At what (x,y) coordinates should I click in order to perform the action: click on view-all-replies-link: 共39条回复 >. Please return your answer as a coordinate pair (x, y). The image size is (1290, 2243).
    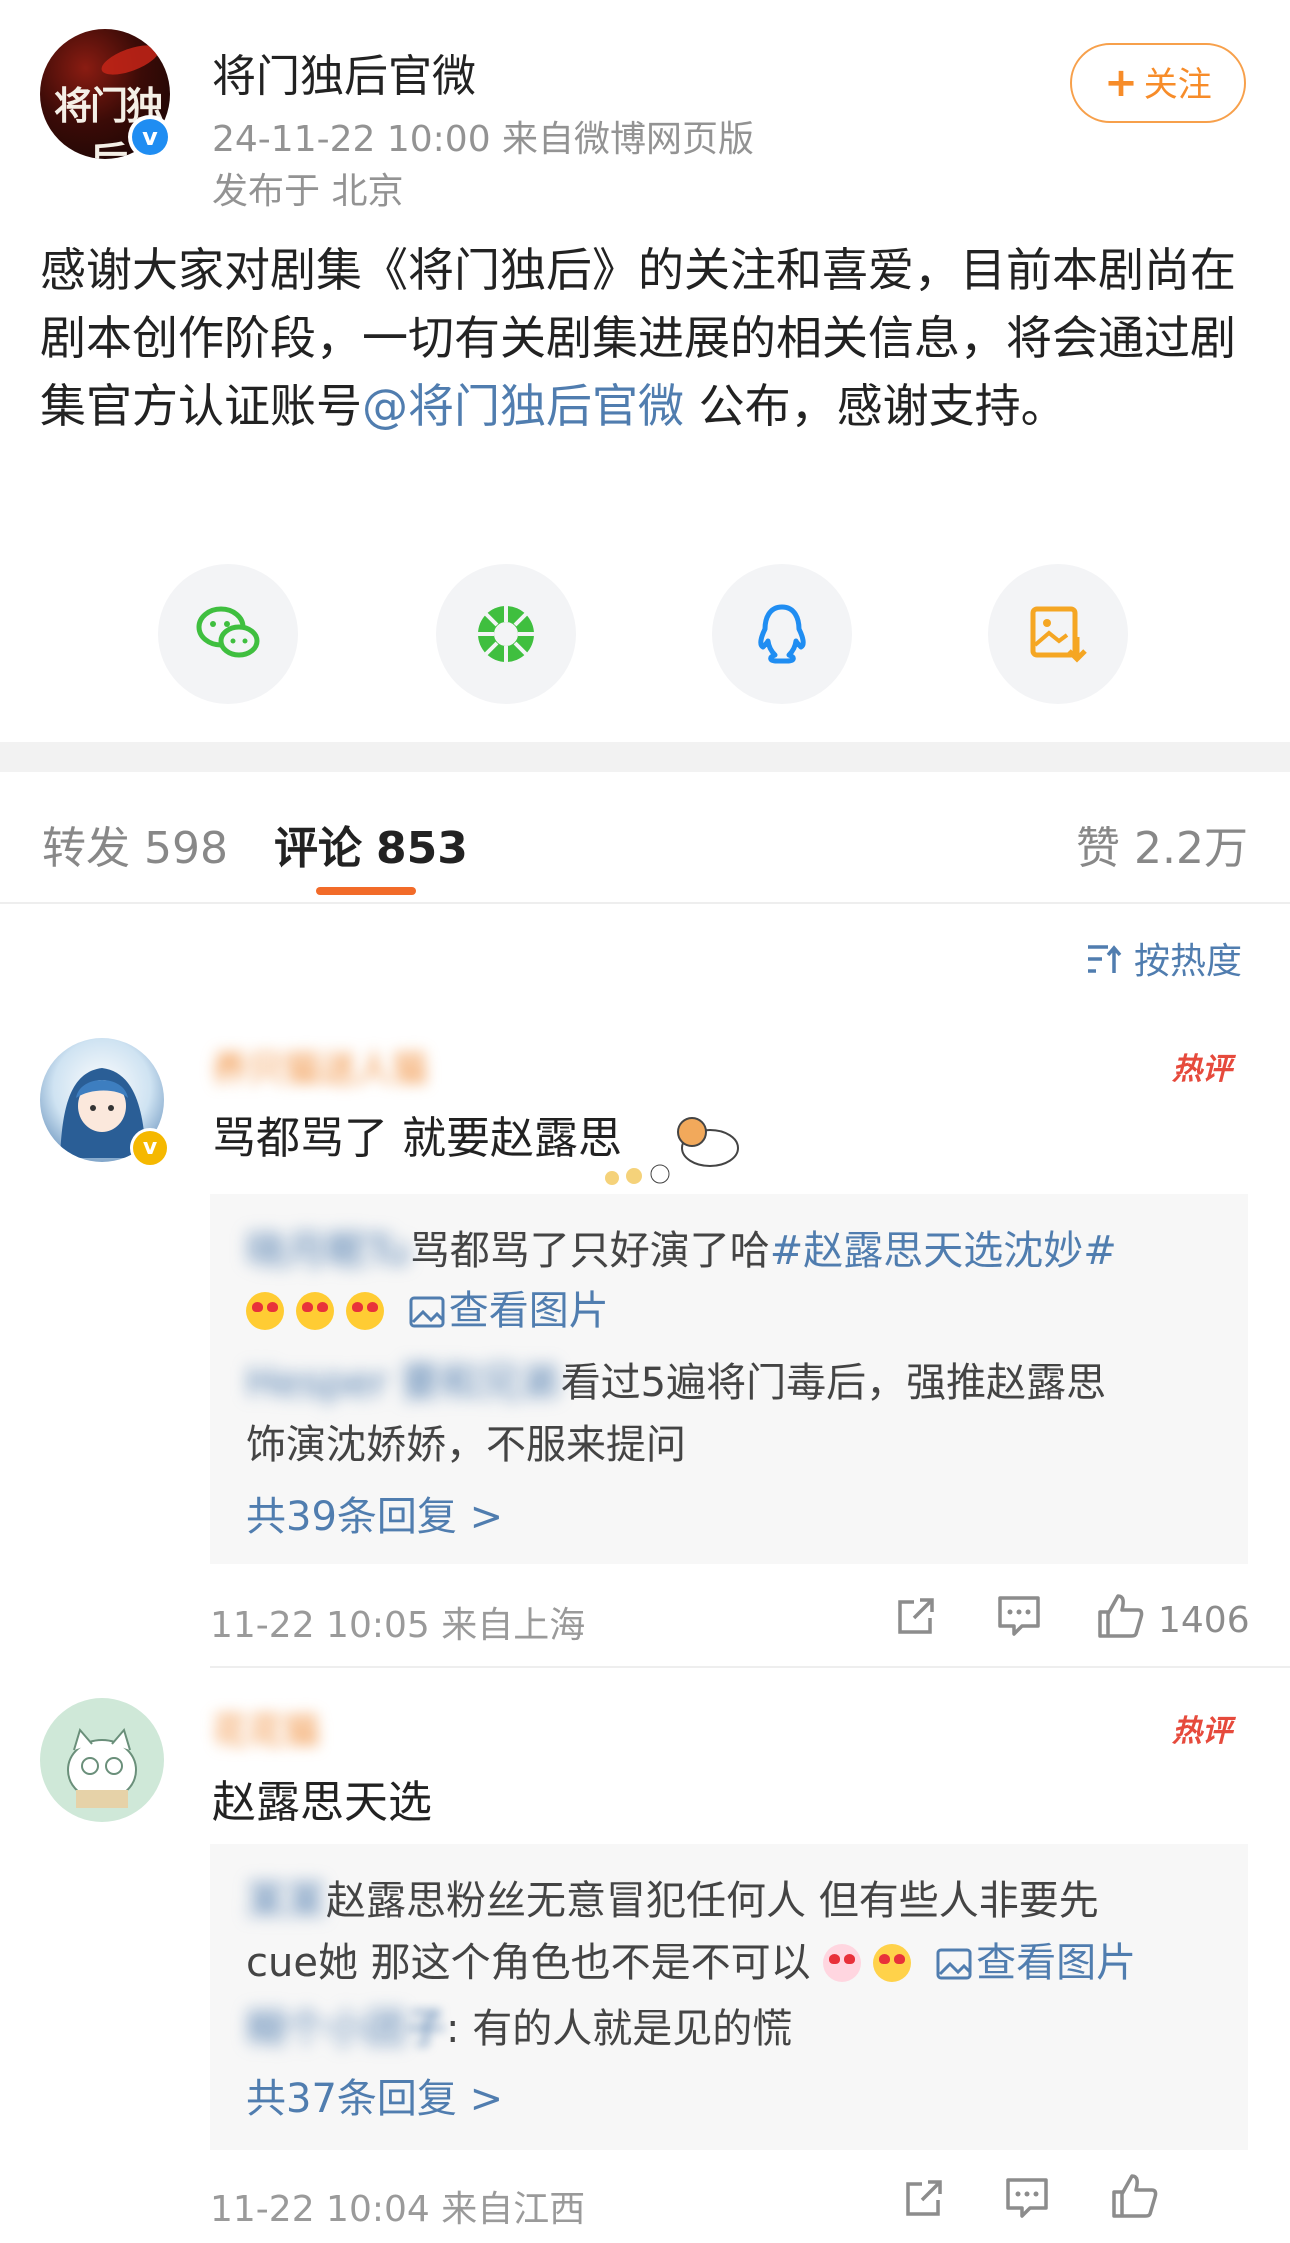
    Looking at the image, I should click on (374, 1513).